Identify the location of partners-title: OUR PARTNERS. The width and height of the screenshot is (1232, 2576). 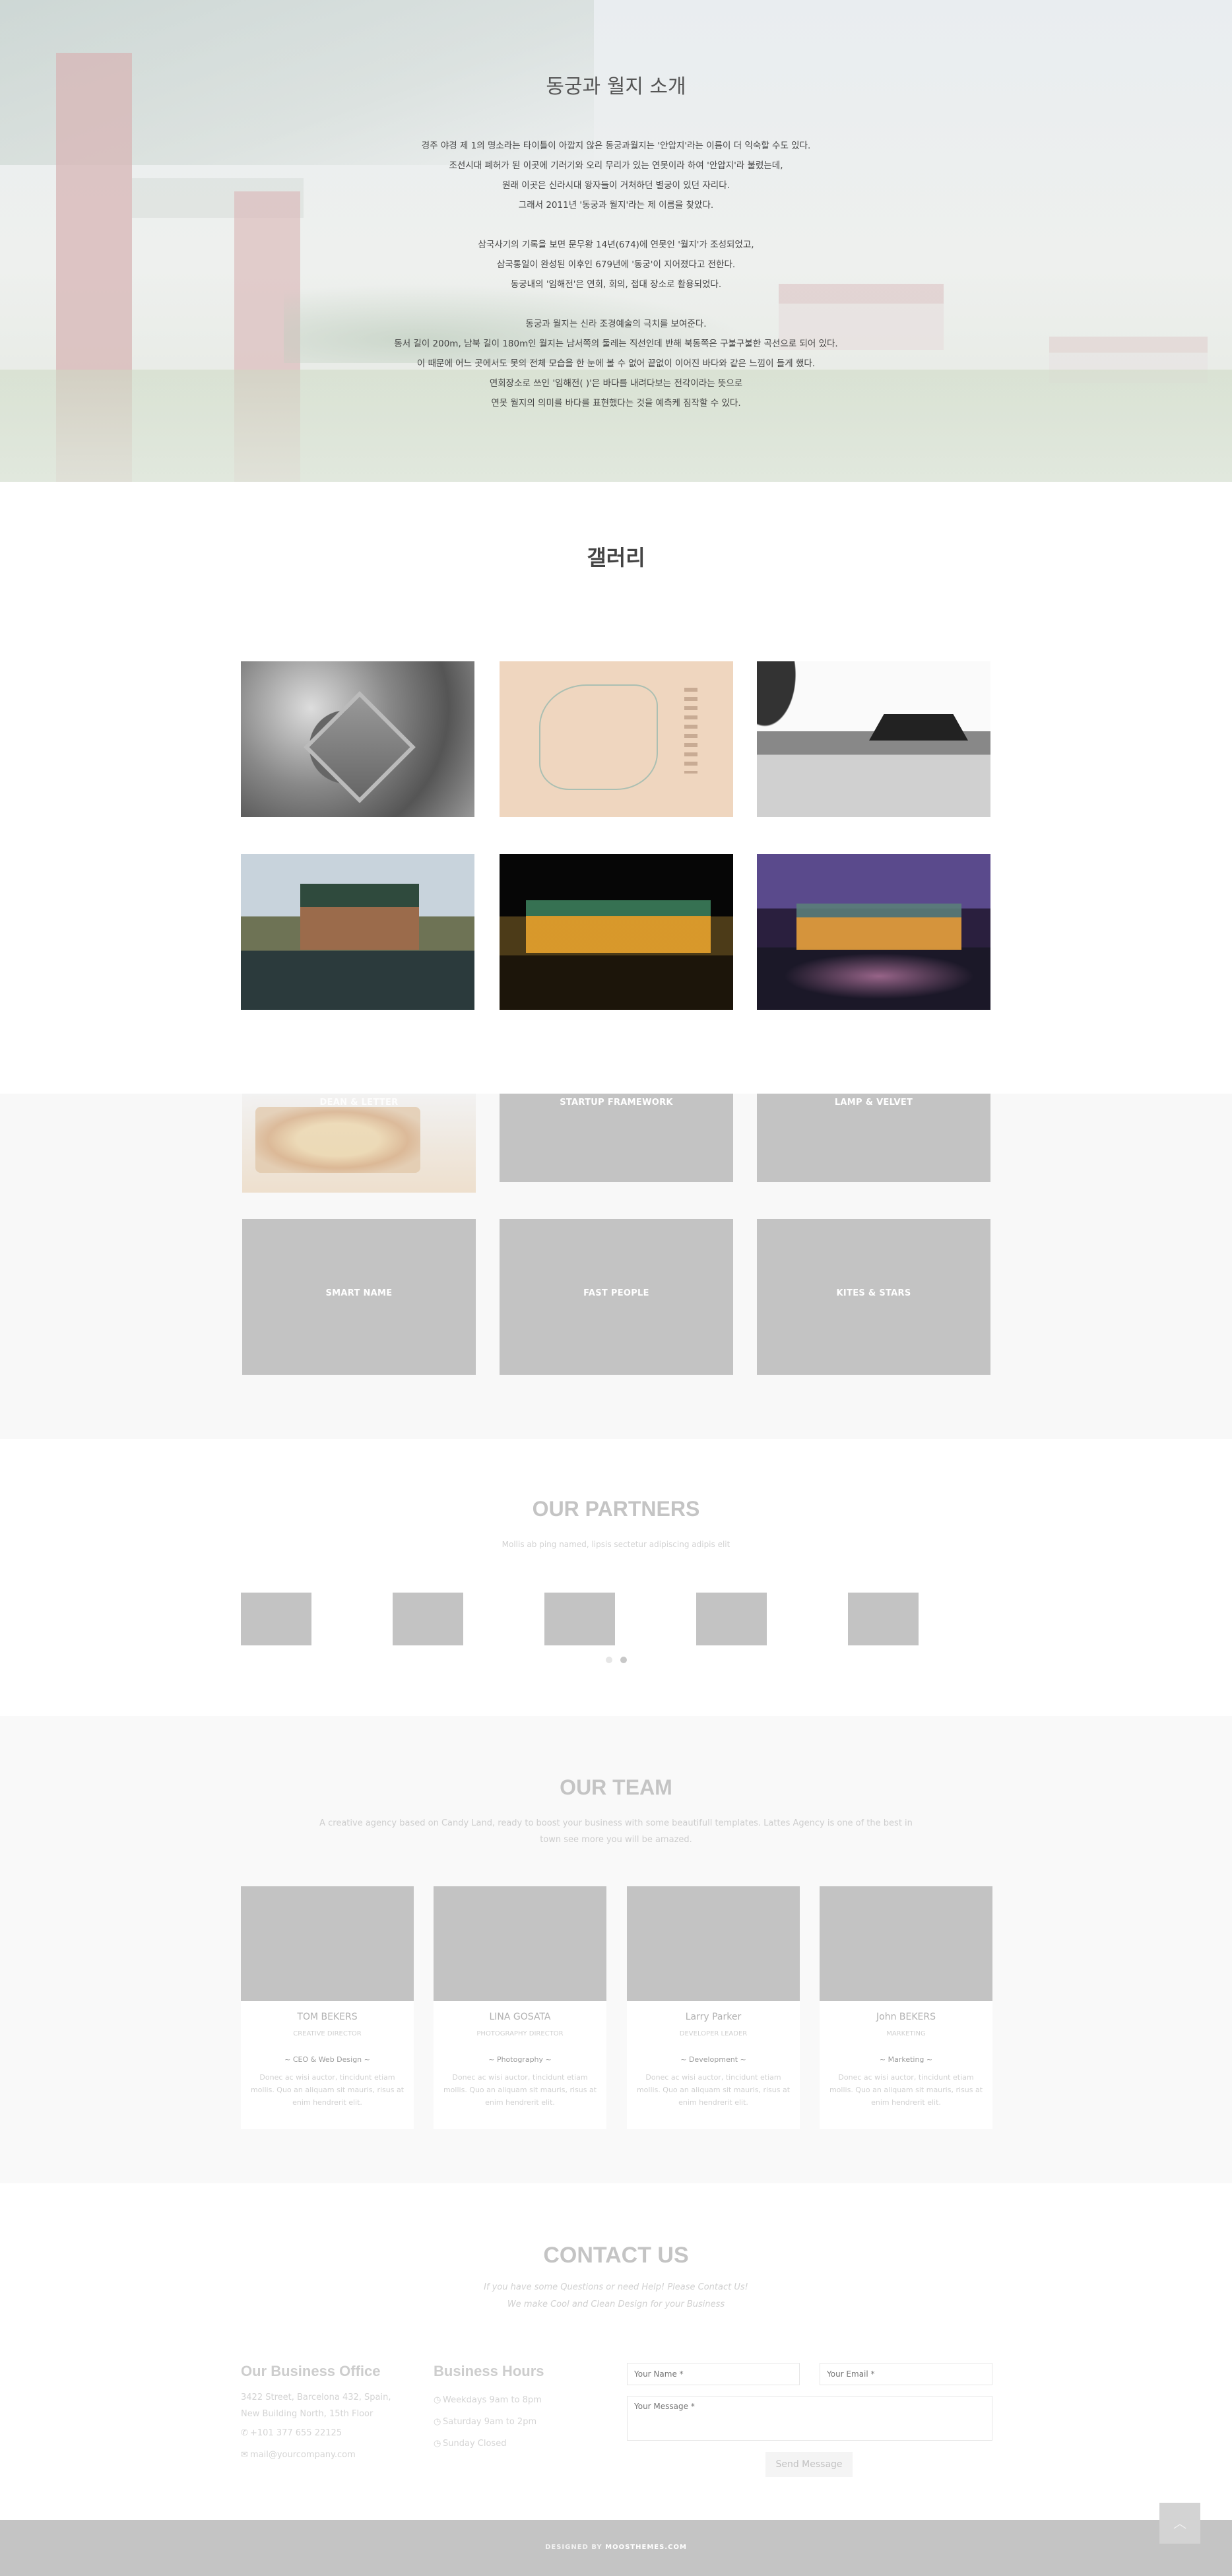
(616, 1509).